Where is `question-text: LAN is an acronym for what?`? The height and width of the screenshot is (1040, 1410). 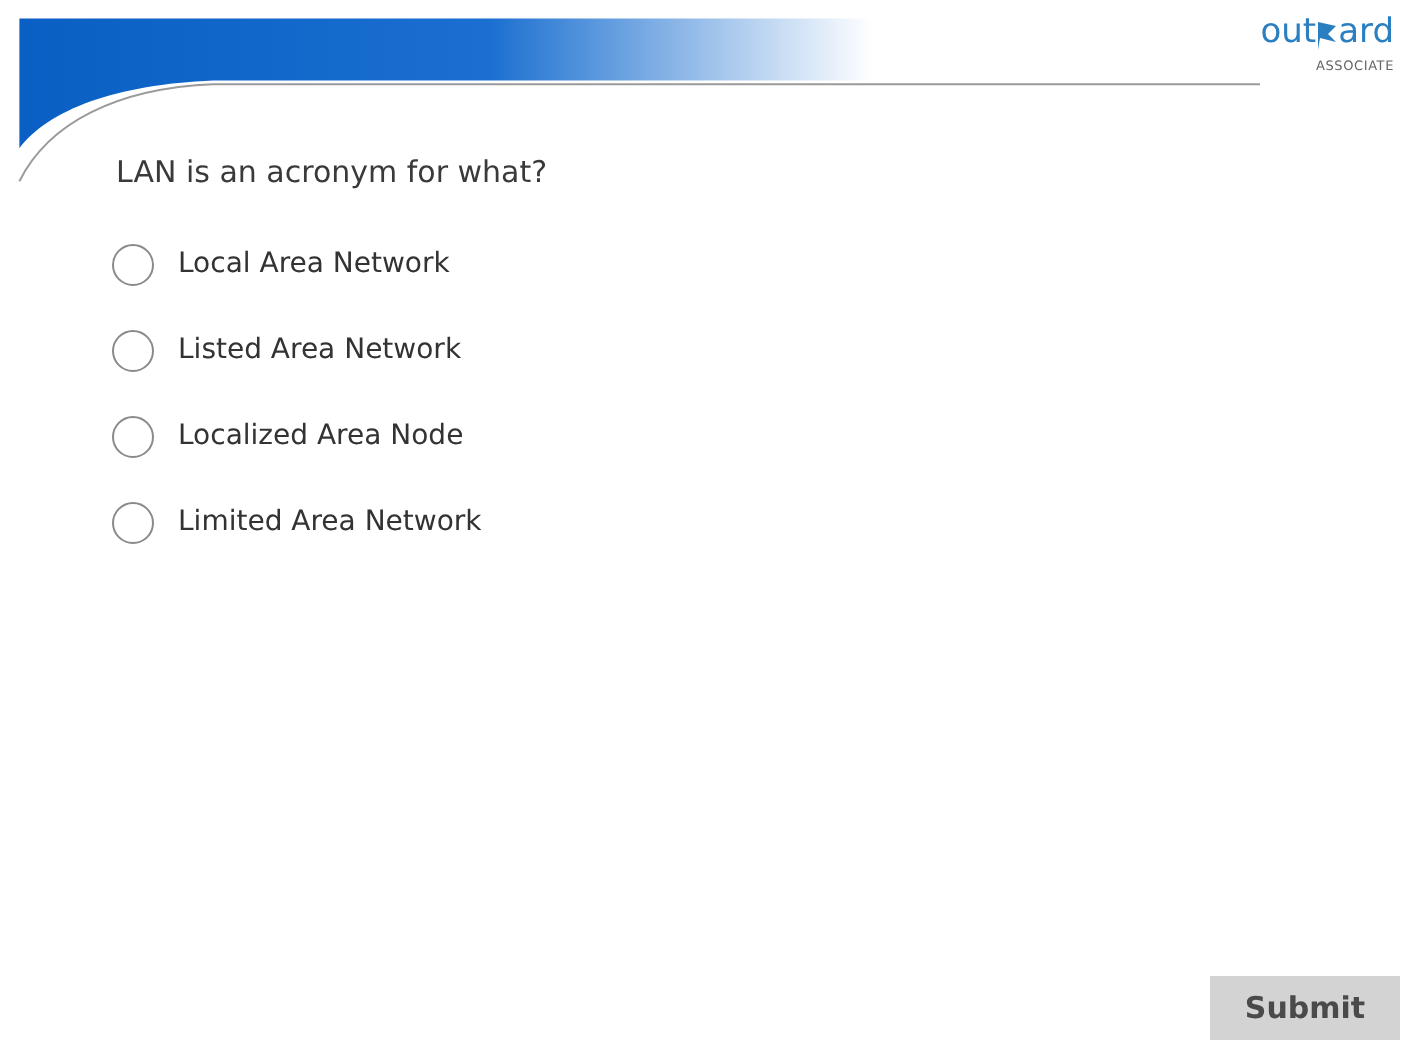
question-text: LAN is an acronym for what? is located at coordinates (333, 173).